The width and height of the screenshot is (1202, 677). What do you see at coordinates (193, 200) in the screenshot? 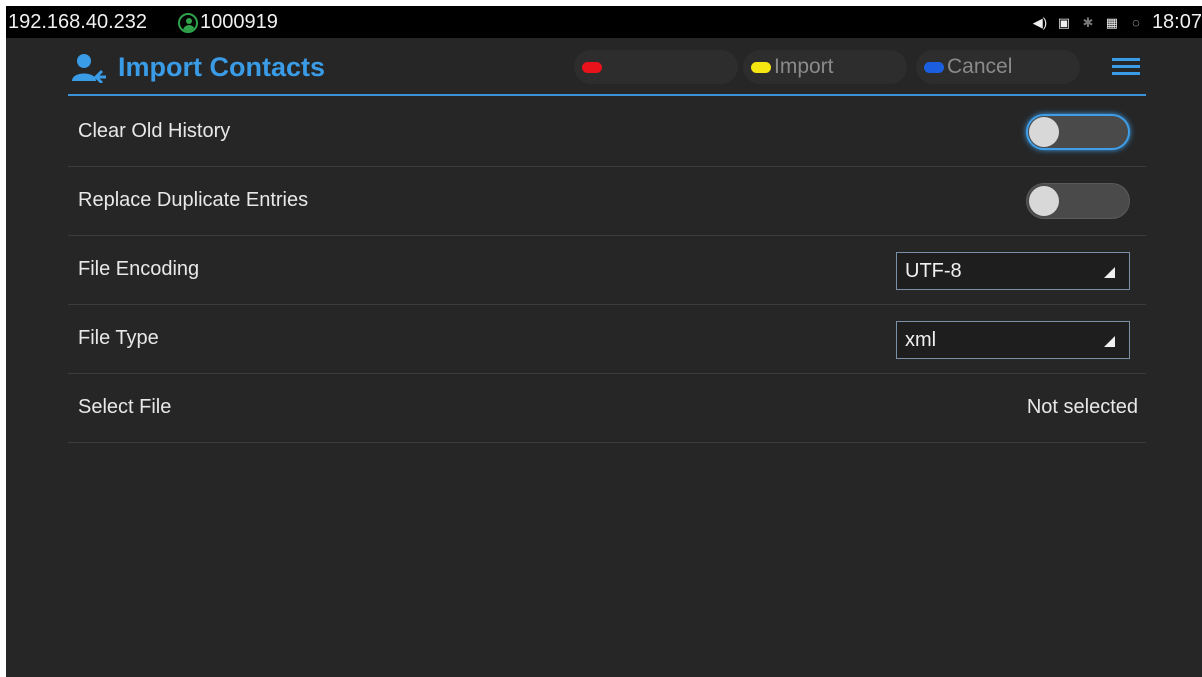
I see `replace-duplicates-label: Replace Duplicate Entries` at bounding box center [193, 200].